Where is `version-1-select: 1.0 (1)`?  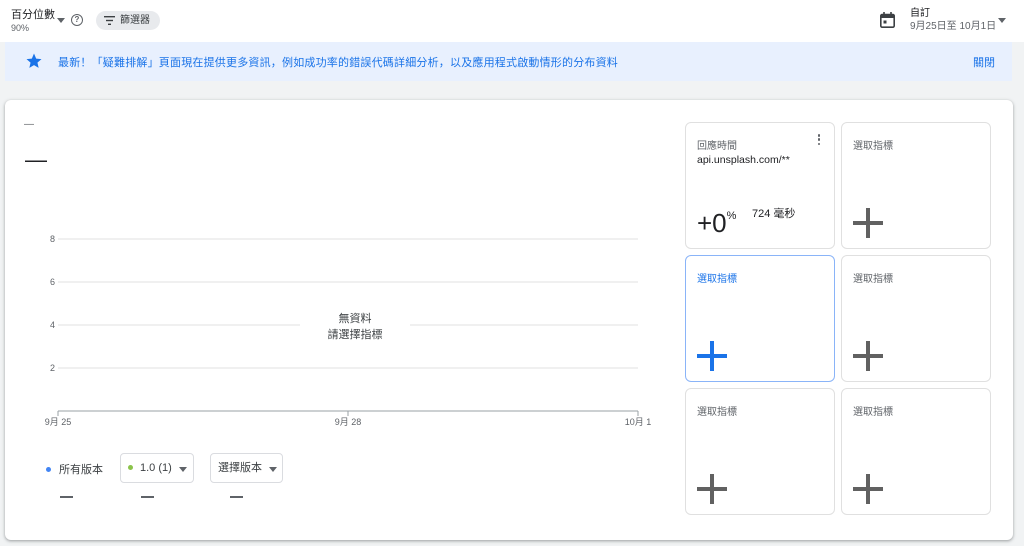 version-1-select: 1.0 (1) is located at coordinates (157, 468).